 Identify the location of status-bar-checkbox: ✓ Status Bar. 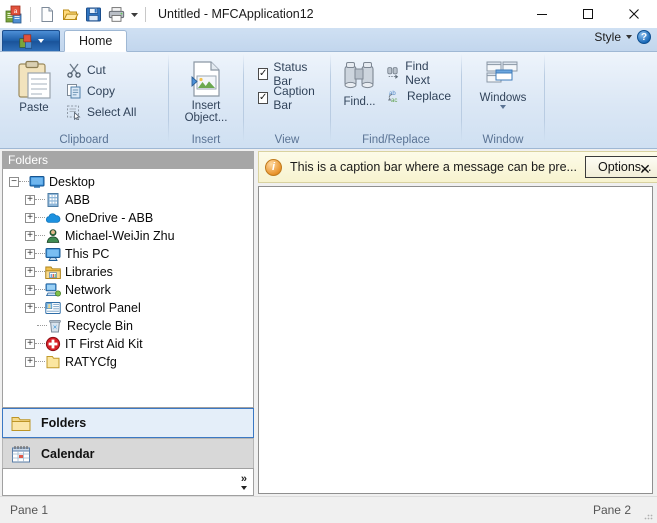
(289, 74).